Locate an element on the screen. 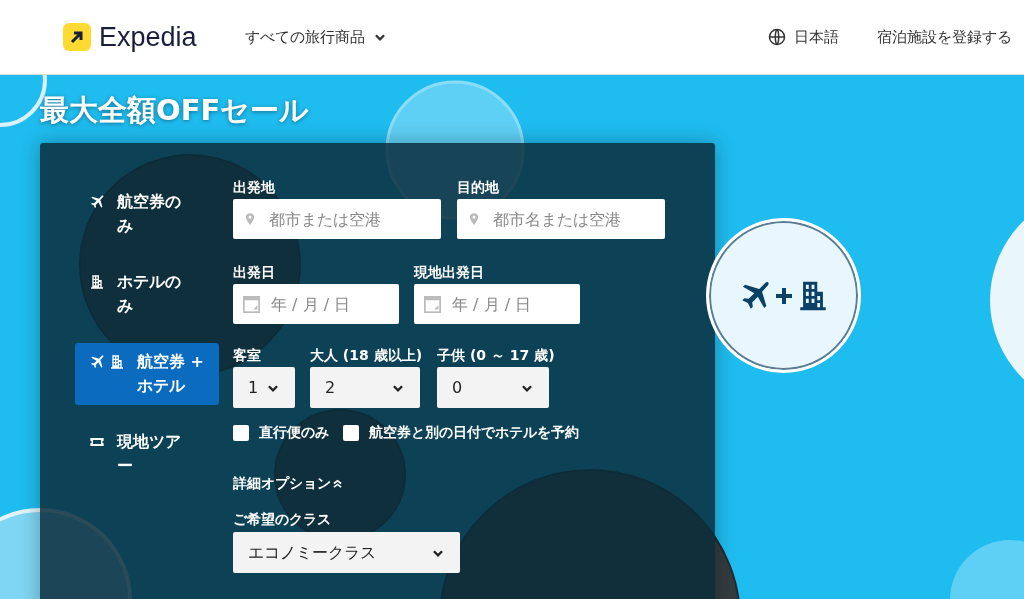 This screenshot has height=599, width=1024. promo-title: 最大全額OFFセール is located at coordinates (175, 110).